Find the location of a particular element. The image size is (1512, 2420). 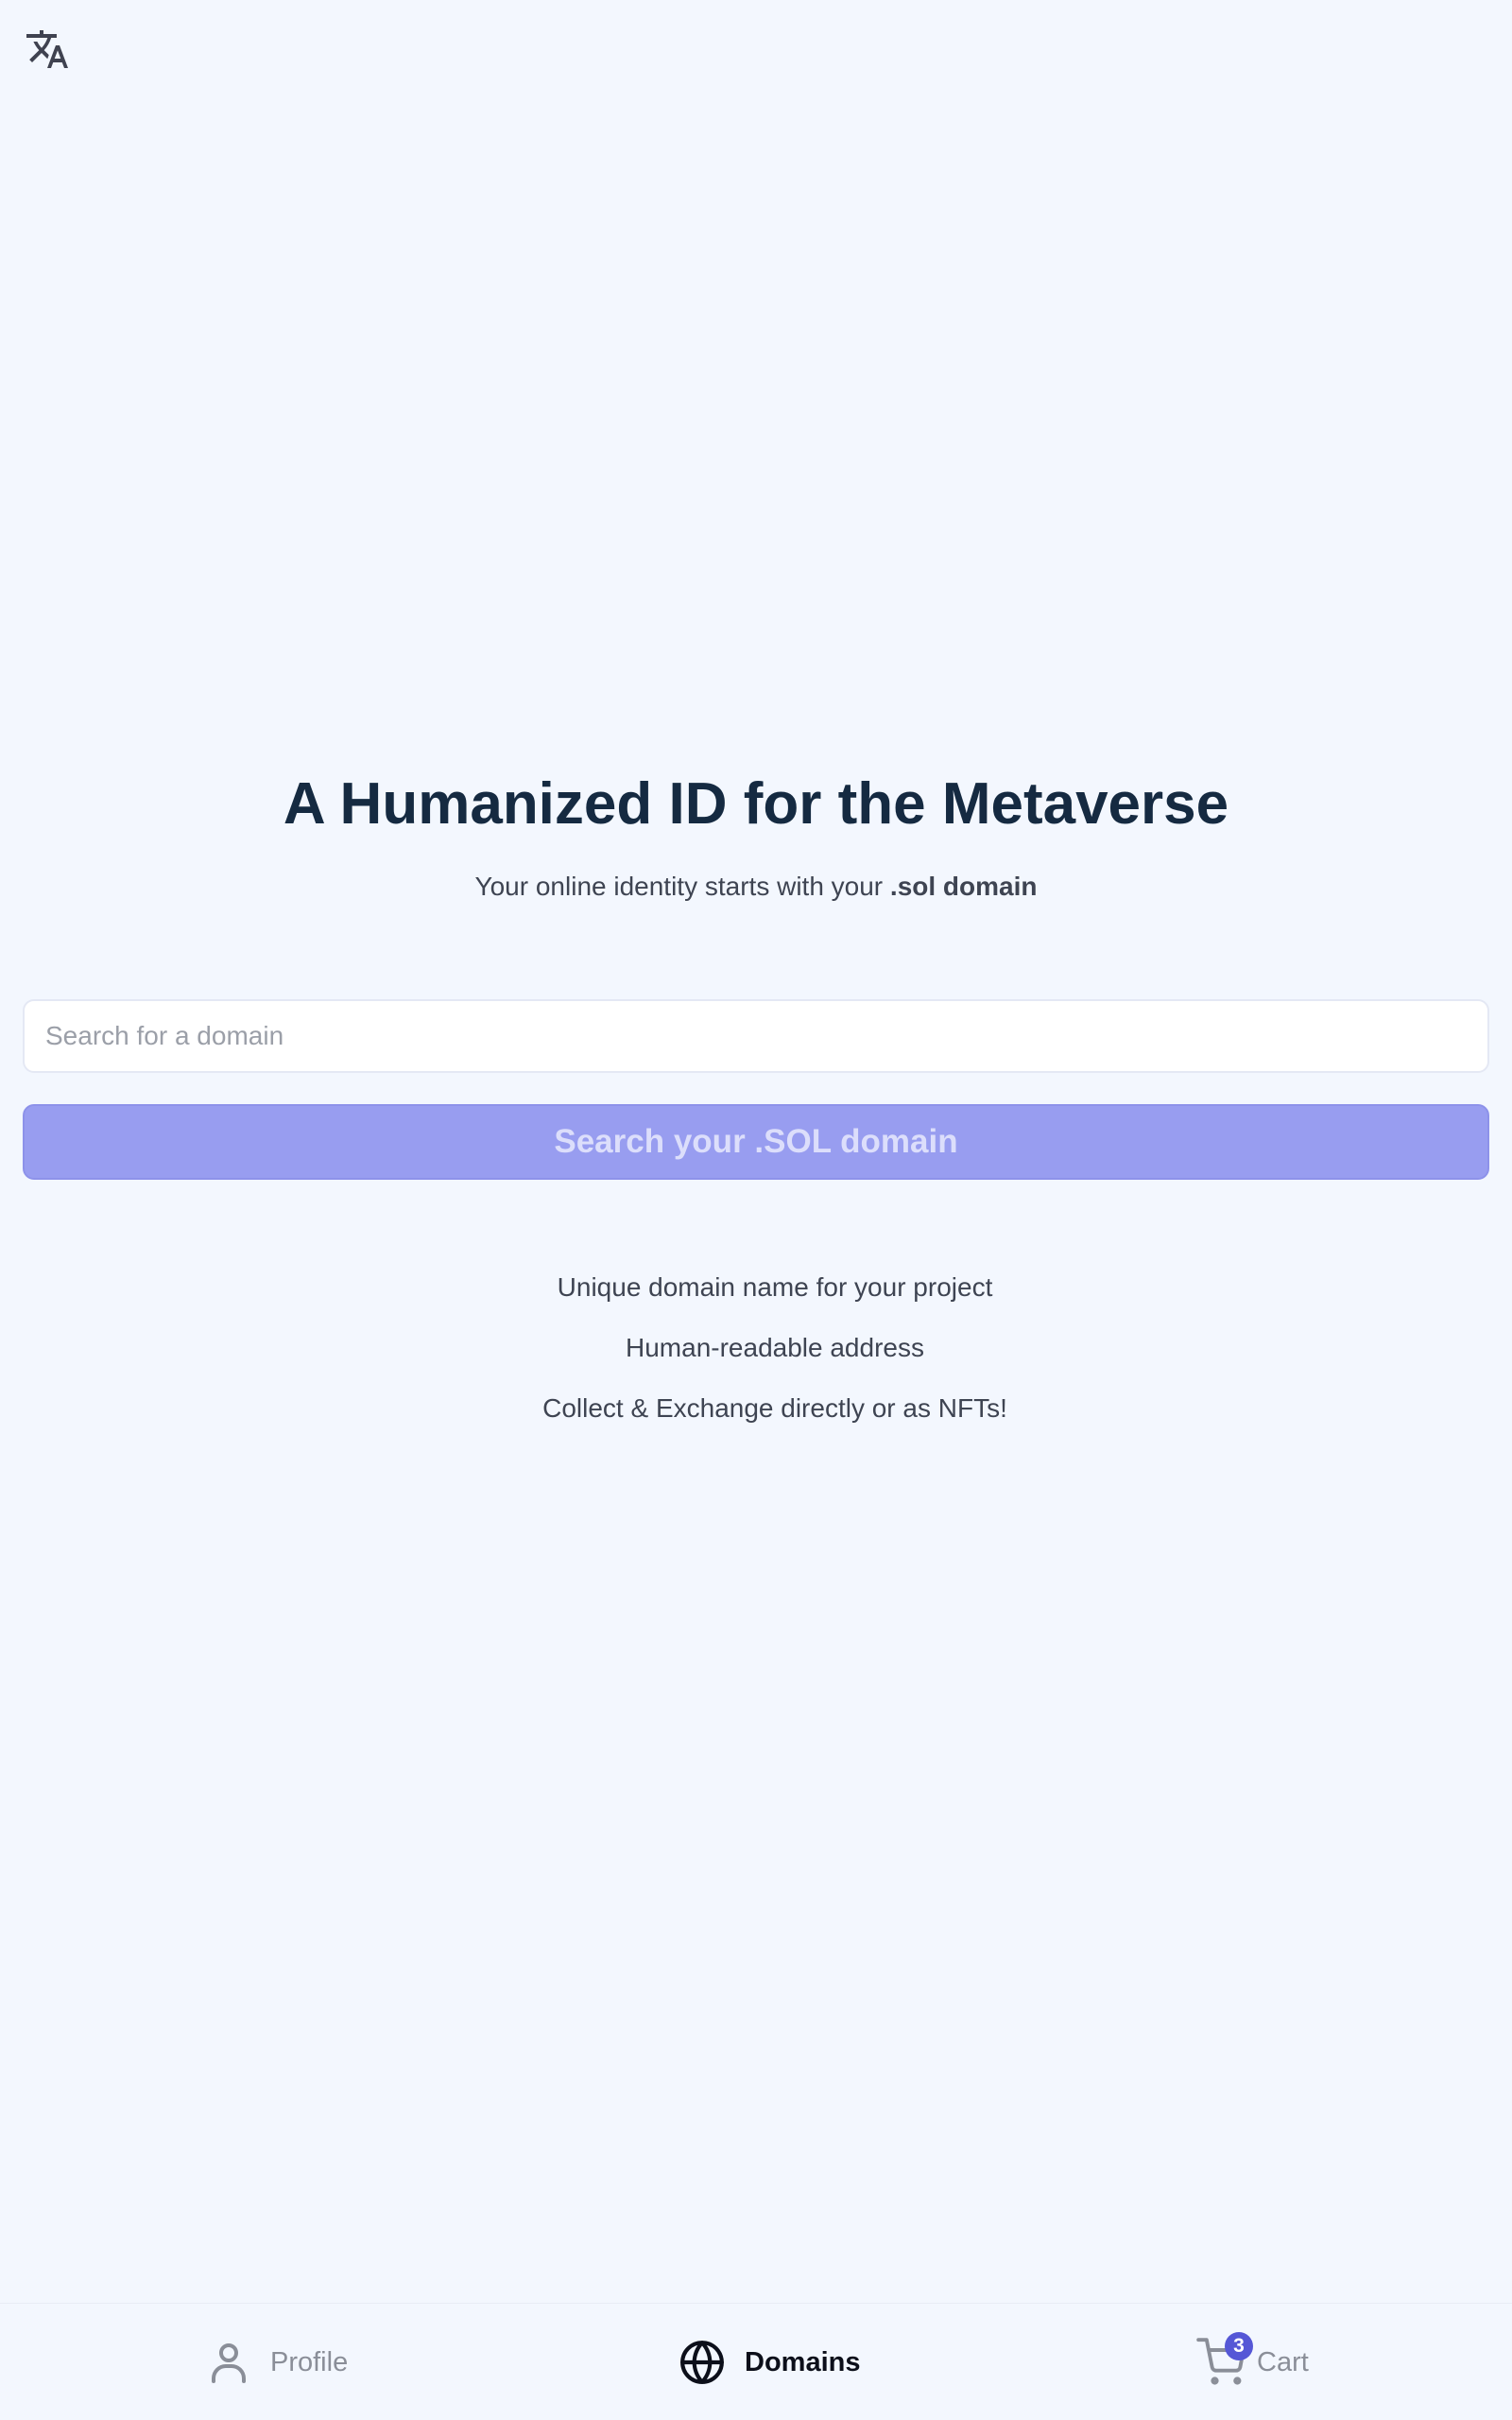

nav-item-domains: Domains is located at coordinates (769, 2362).